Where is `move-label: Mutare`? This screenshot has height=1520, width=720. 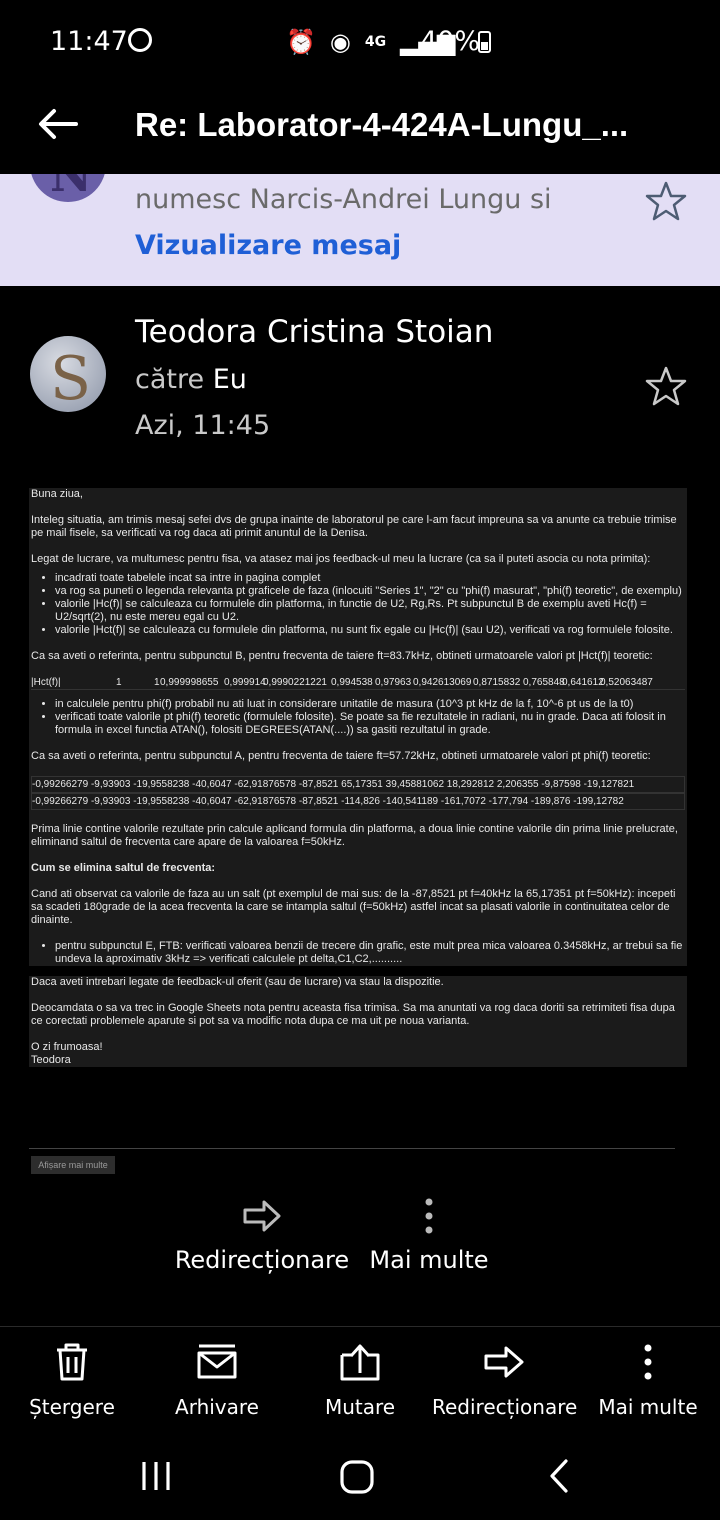
move-label: Mutare is located at coordinates (360, 1407).